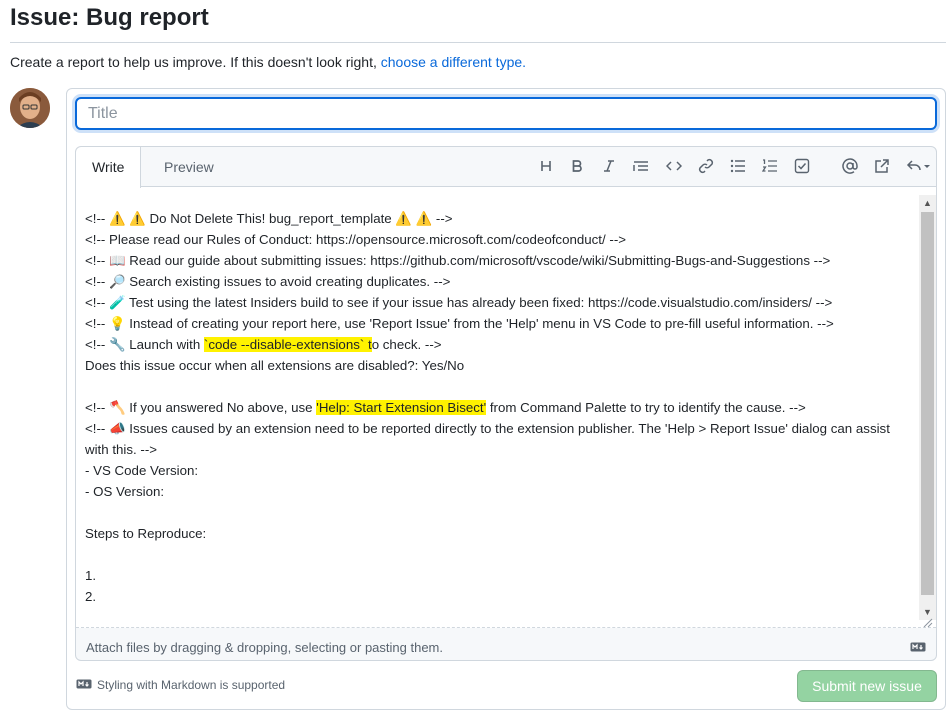 This screenshot has height=716, width=952. I want to click on highlighted-text: 'Help: Start Extension Bisect', so click(401, 407).